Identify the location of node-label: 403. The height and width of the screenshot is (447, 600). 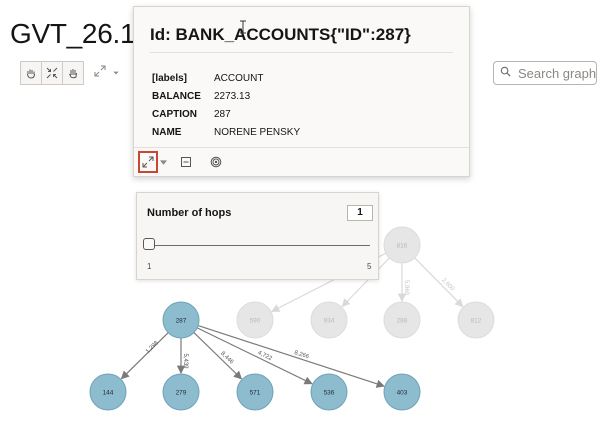
(402, 393).